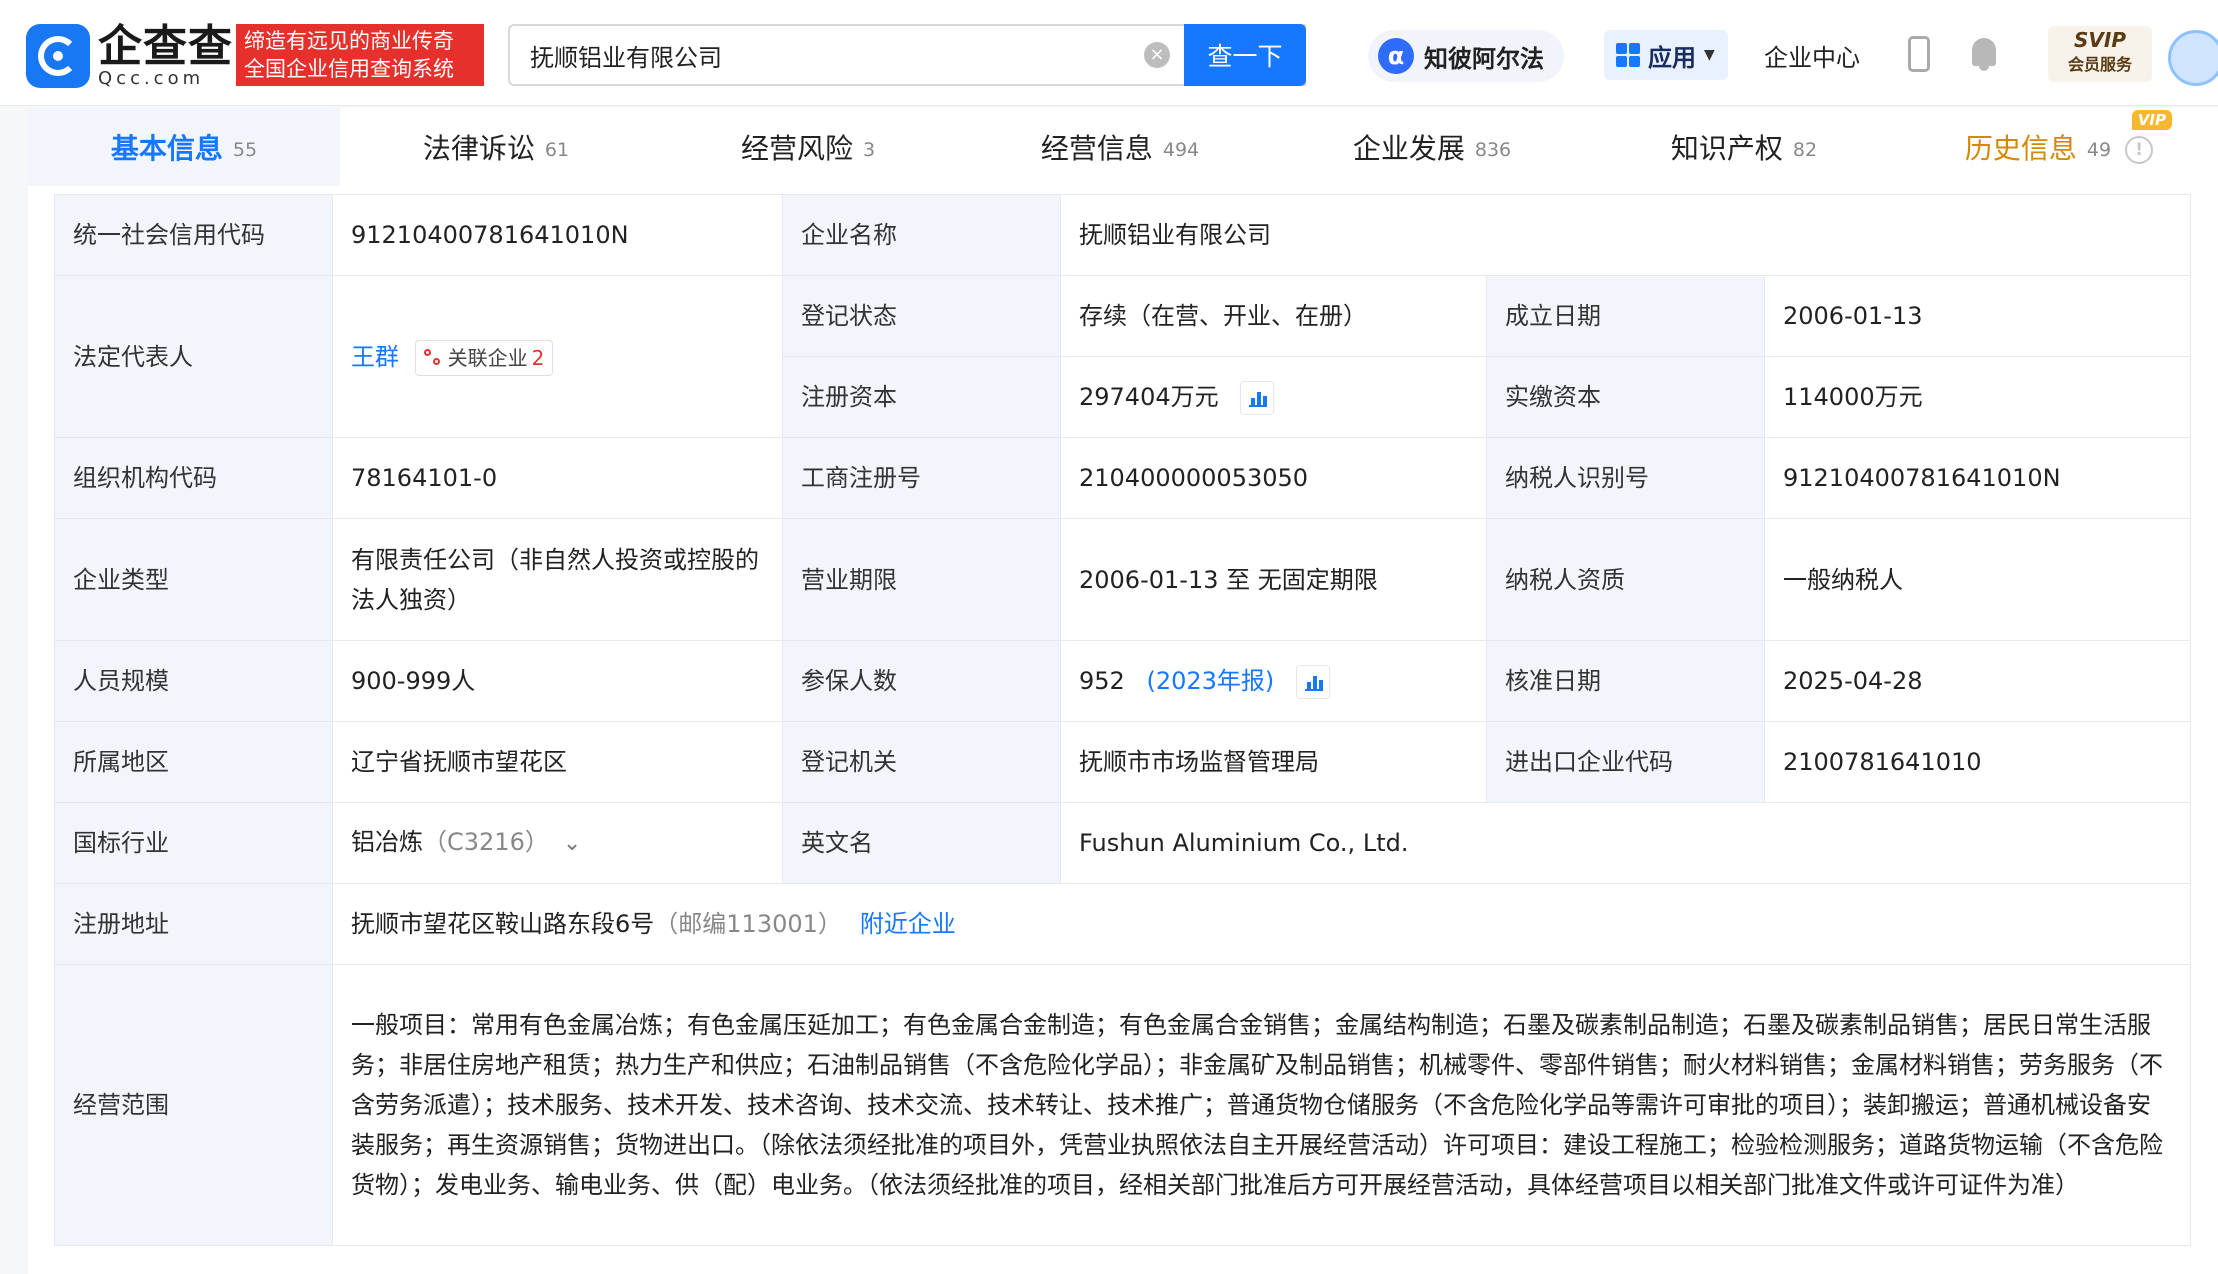 Image resolution: width=2218 pixels, height=1274 pixels. What do you see at coordinates (1977, 681) in the screenshot?
I see `approval-date-value: 2025-04-28` at bounding box center [1977, 681].